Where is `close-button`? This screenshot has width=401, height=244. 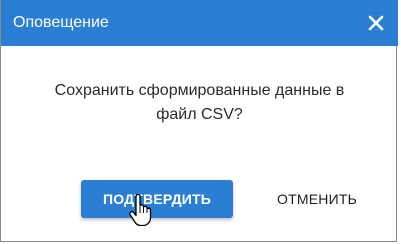
close-button is located at coordinates (376, 23).